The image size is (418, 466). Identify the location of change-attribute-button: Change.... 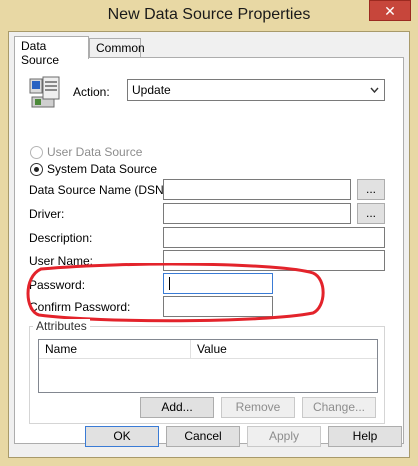
(339, 407).